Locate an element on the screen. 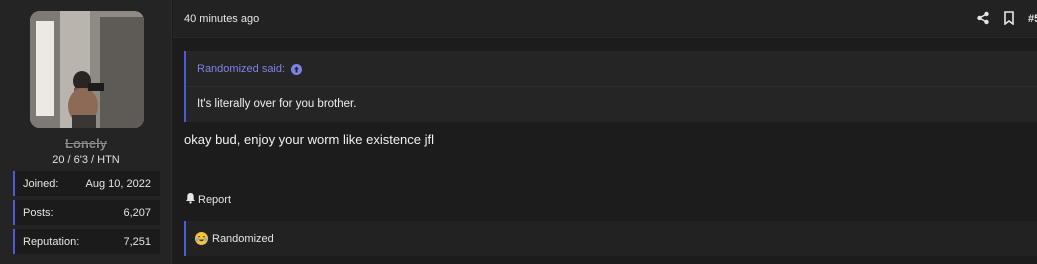 The width and height of the screenshot is (1037, 264). stat-joined: Joined: Aug 10, 2022 is located at coordinates (86, 183).